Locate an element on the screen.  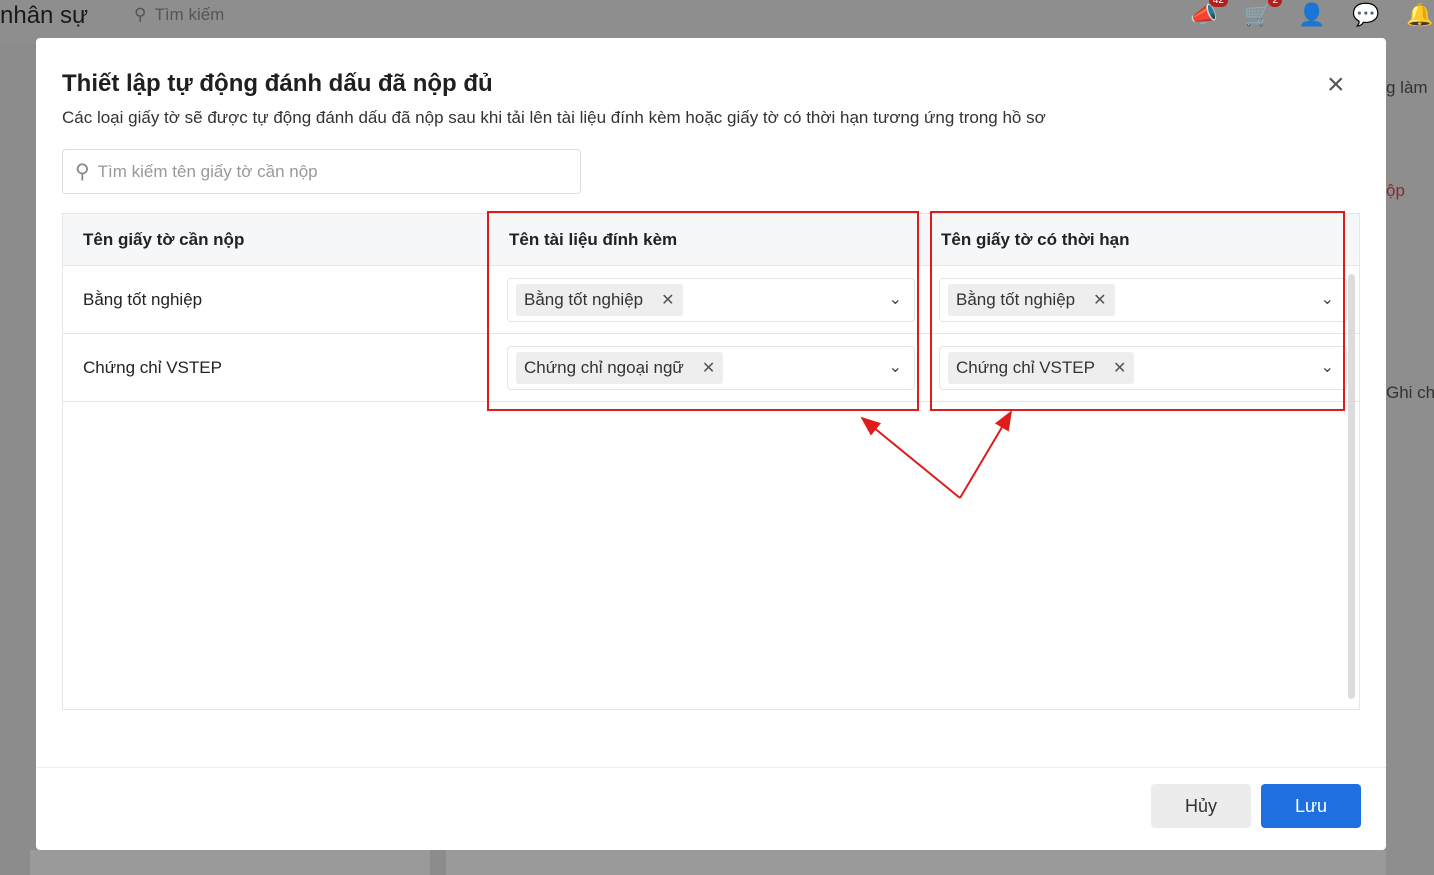
cart-icon: 🛒 2 is located at coordinates (1263, 15).